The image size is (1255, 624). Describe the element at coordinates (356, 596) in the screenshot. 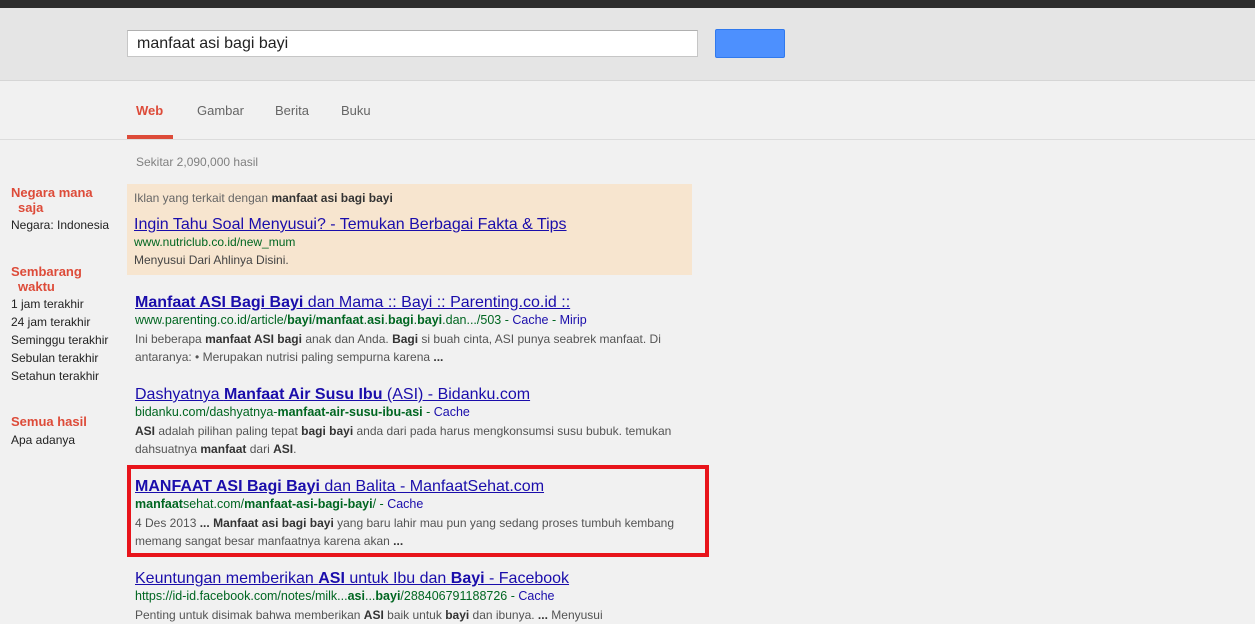

I see `result-4-url-bold: asi` at that location.